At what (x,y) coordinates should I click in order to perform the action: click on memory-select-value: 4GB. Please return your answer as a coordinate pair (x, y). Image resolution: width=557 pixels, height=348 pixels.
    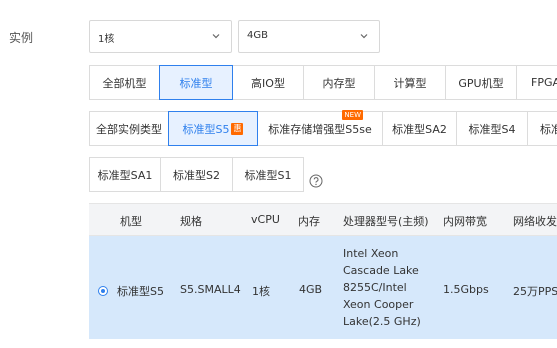
    Looking at the image, I should click on (257, 35).